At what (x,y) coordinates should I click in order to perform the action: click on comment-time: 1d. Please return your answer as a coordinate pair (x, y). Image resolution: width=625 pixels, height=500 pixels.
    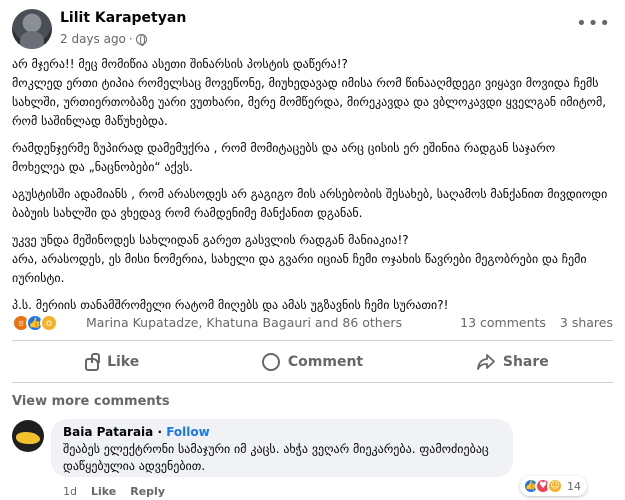
    Looking at the image, I should click on (70, 491).